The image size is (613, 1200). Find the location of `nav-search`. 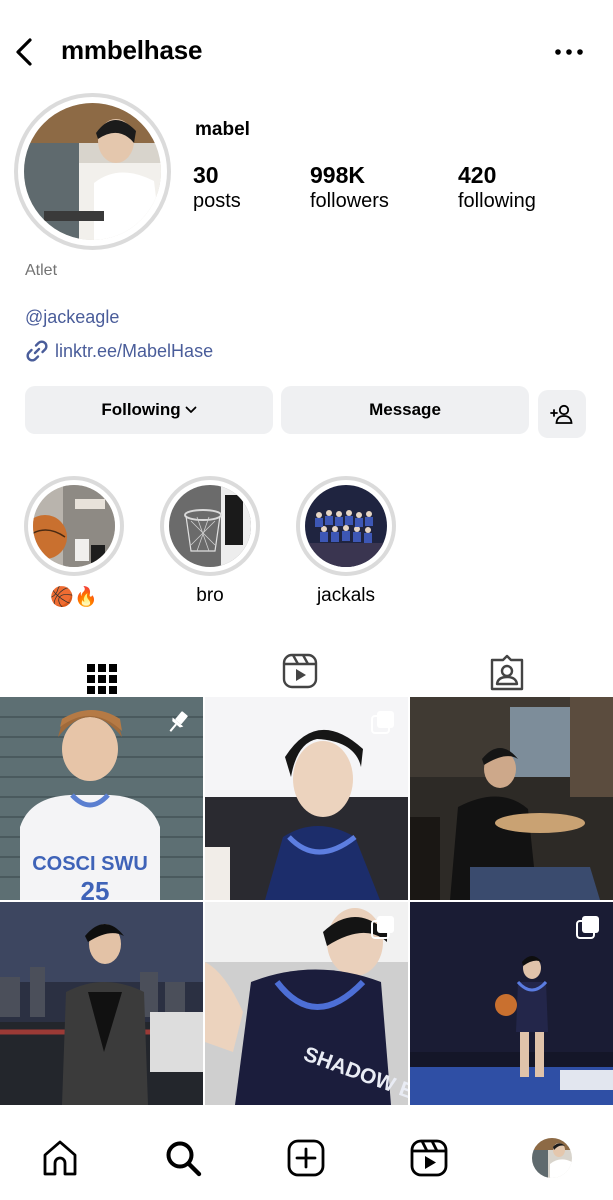

nav-search is located at coordinates (183, 1158).